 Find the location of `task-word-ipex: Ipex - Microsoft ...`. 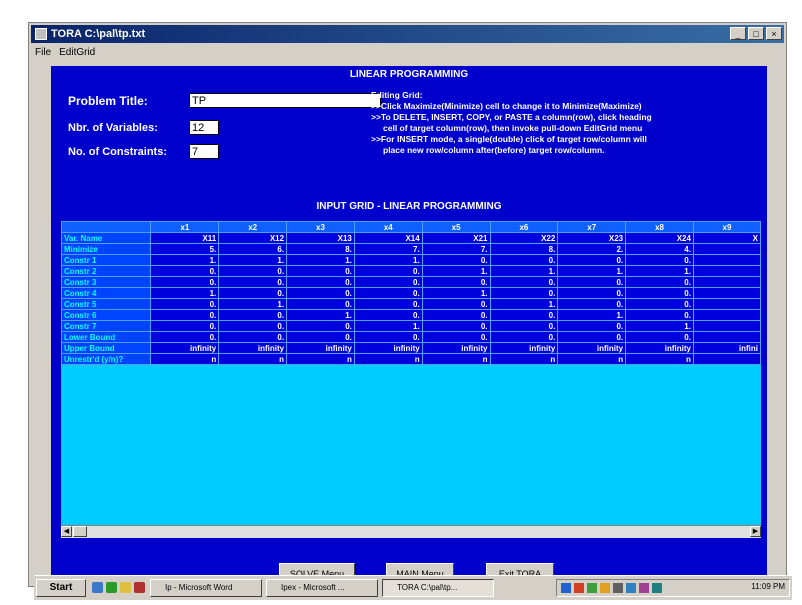

task-word-ipex: Ipex - Microsoft ... is located at coordinates (322, 588).